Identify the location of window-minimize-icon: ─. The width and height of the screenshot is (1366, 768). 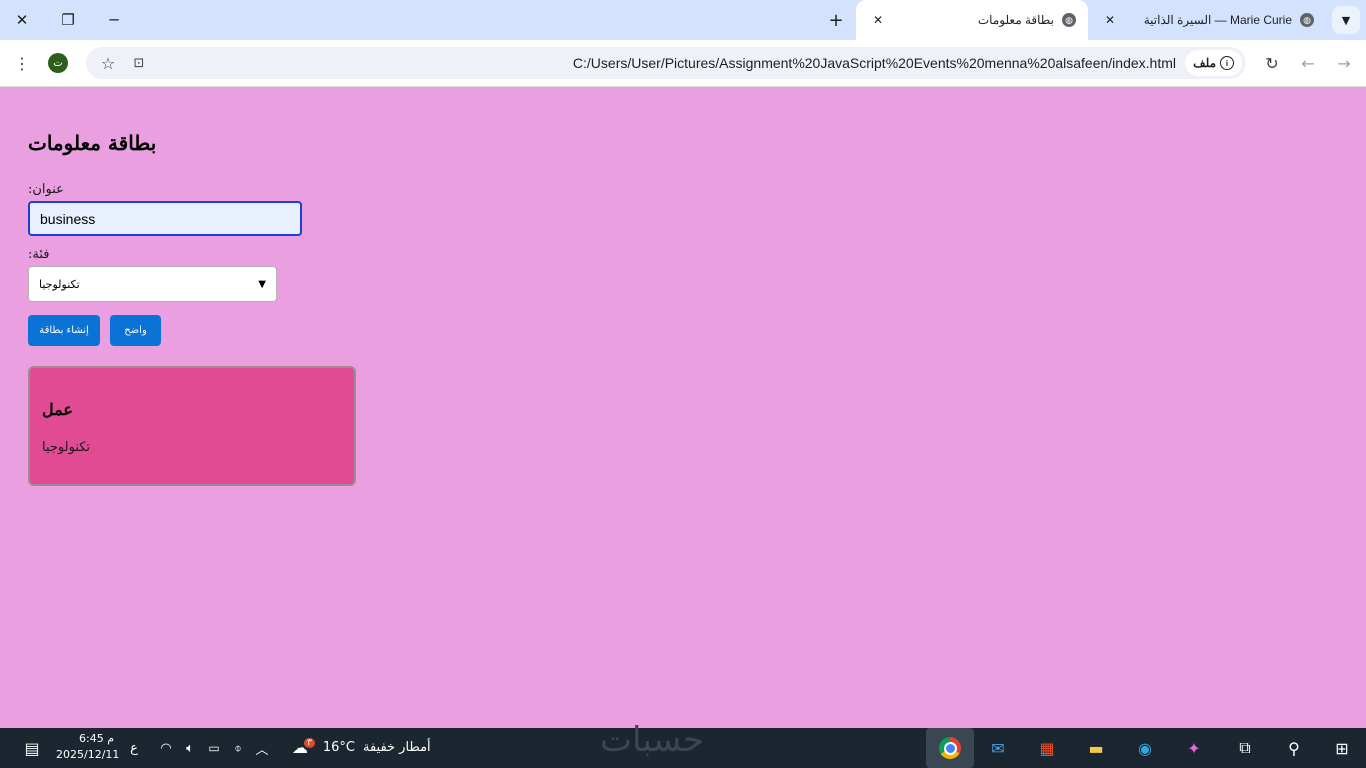
(114, 20).